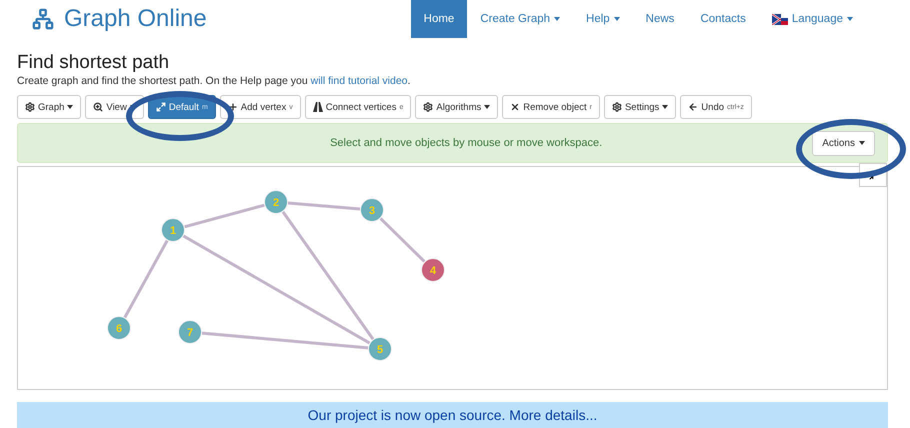  What do you see at coordinates (520, 19) in the screenshot?
I see `nav-link: Create Graph` at bounding box center [520, 19].